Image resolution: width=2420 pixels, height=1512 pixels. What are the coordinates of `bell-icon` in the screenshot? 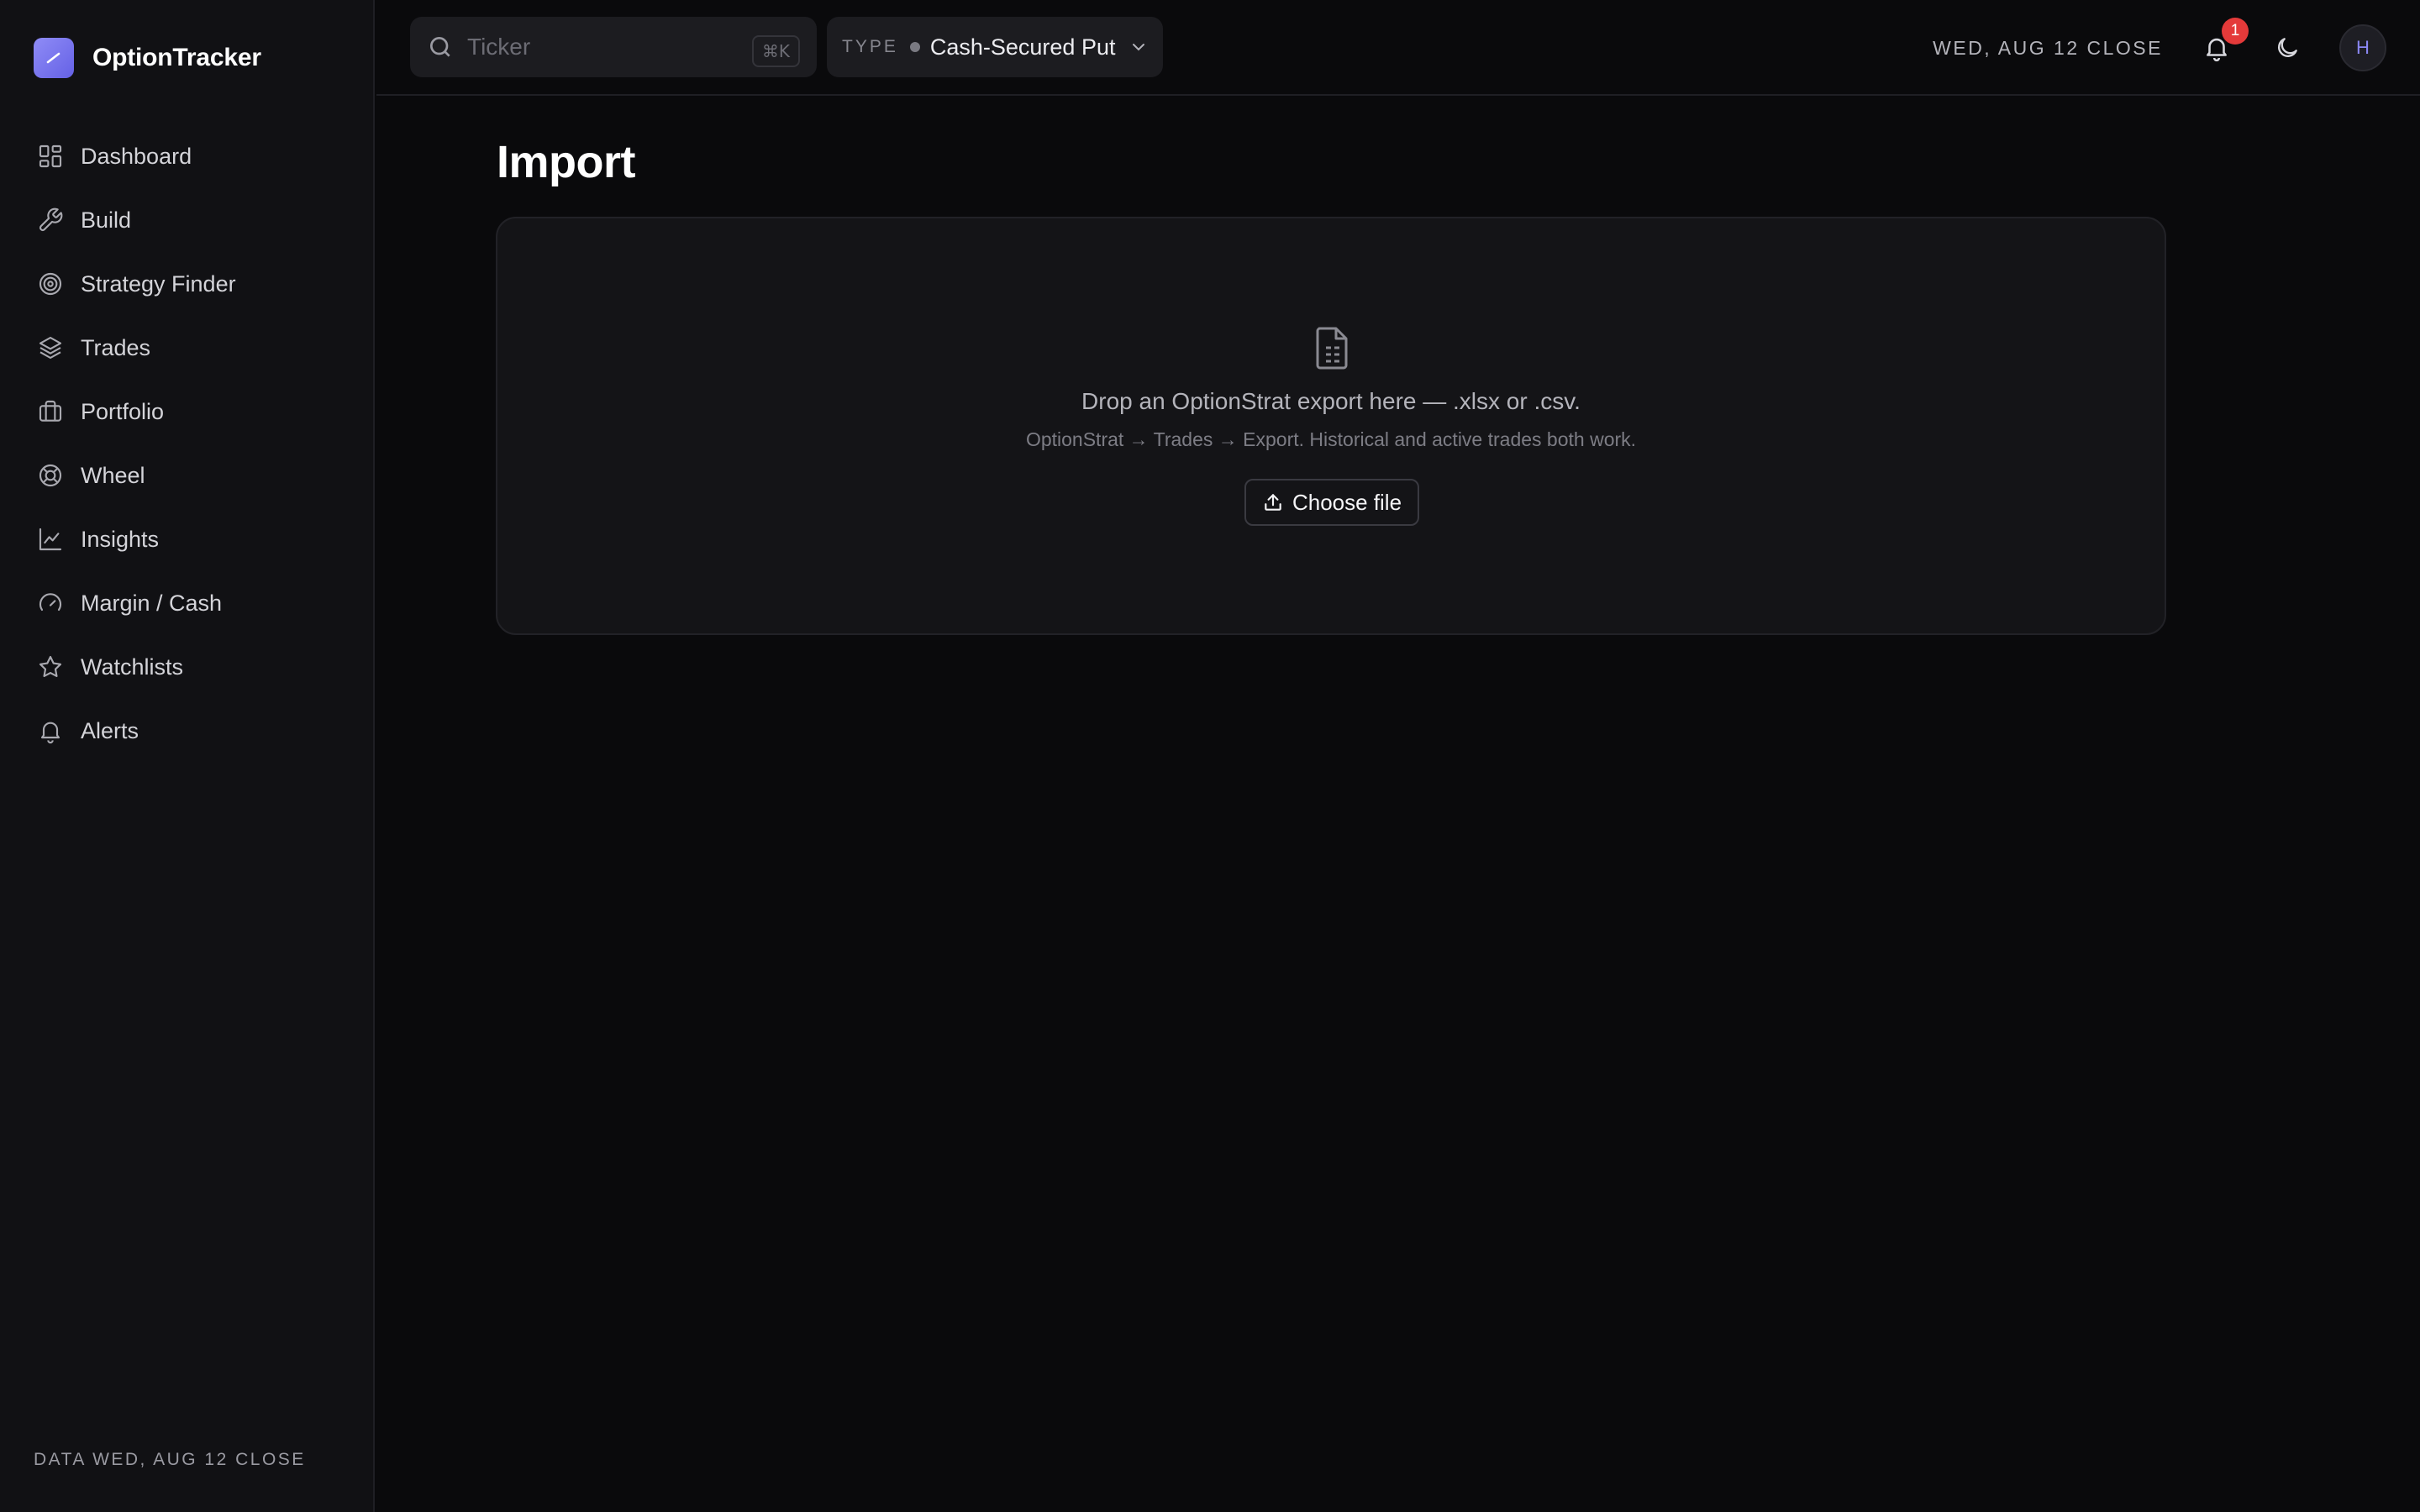 It's located at (51, 731).